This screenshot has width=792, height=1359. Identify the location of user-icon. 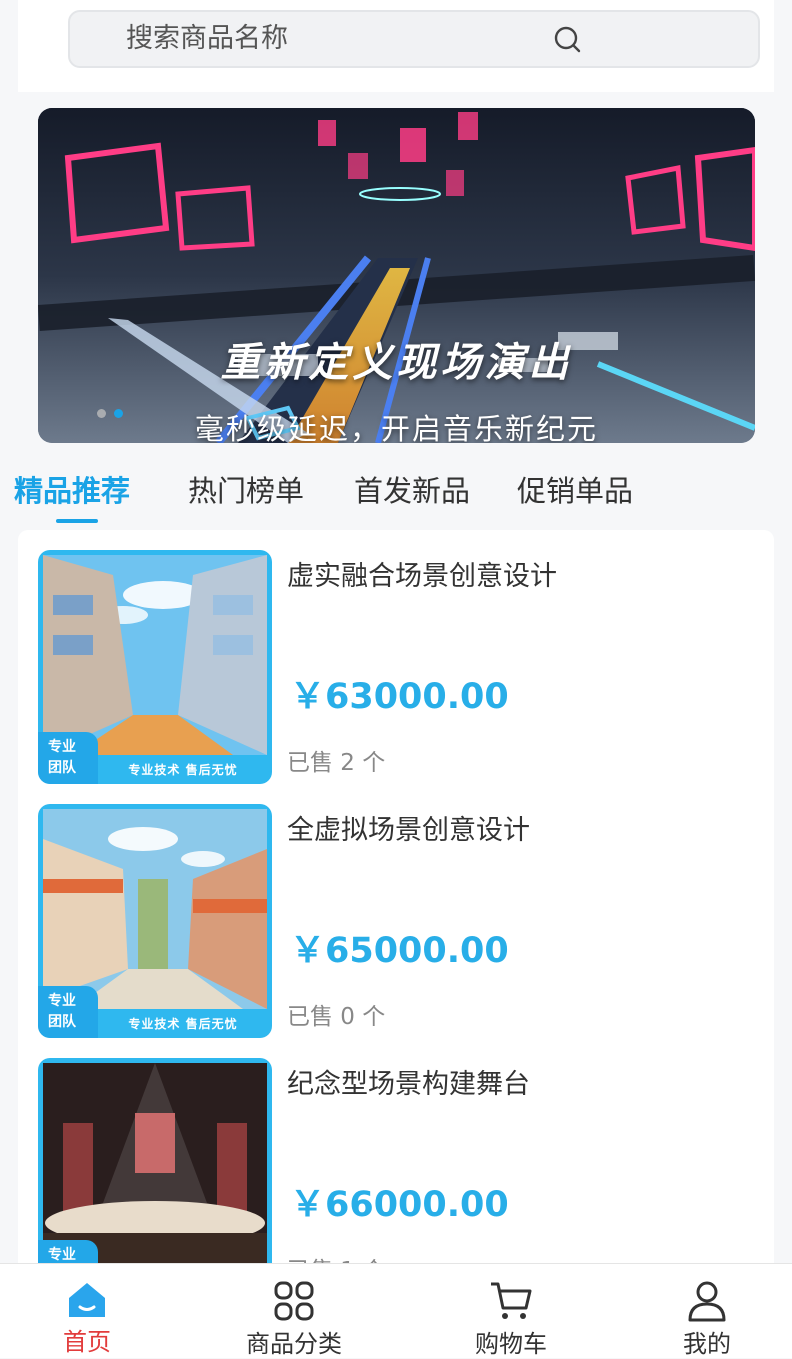
(707, 1301).